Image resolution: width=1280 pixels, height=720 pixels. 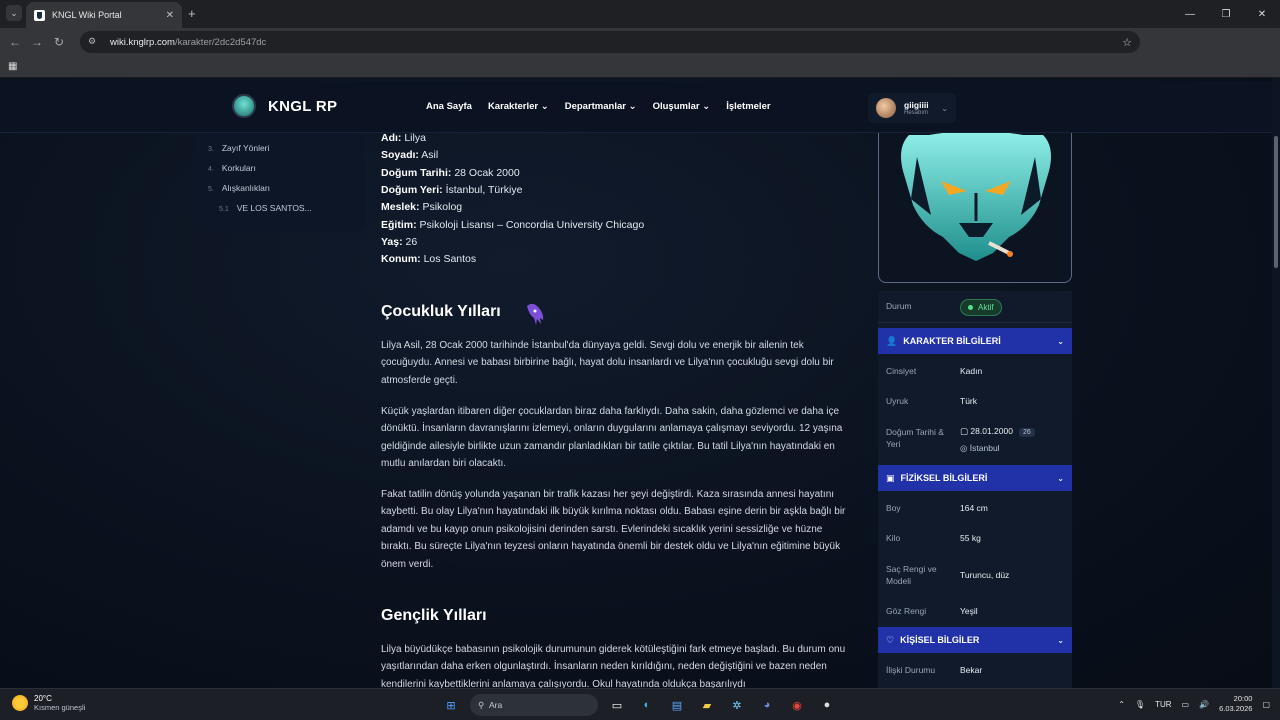 What do you see at coordinates (39, 15) in the screenshot?
I see `site-favicon-icon` at bounding box center [39, 15].